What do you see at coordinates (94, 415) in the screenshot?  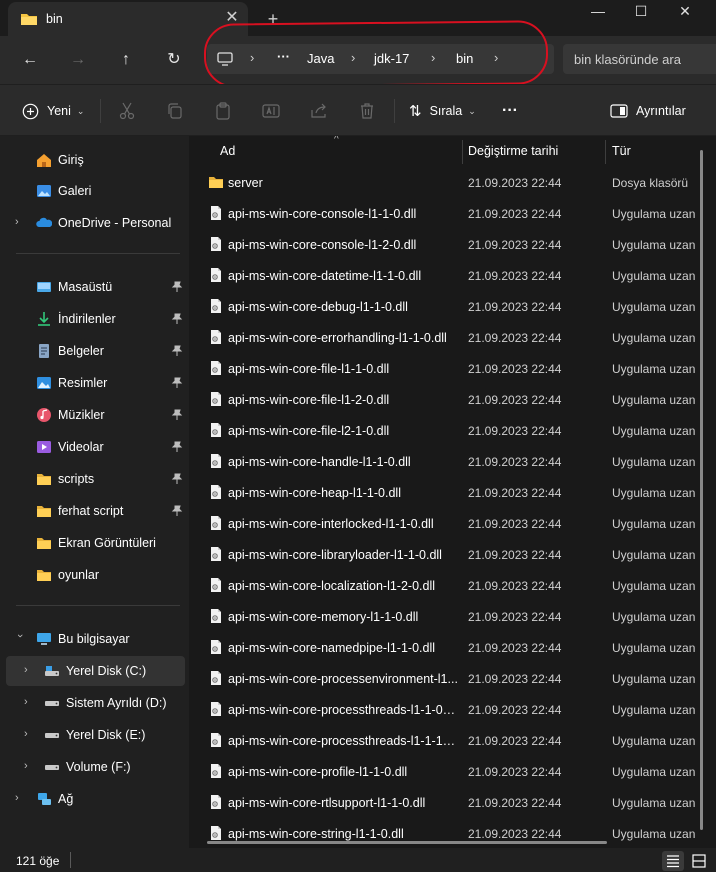 I see `sidebar-item-music: Müzikler` at bounding box center [94, 415].